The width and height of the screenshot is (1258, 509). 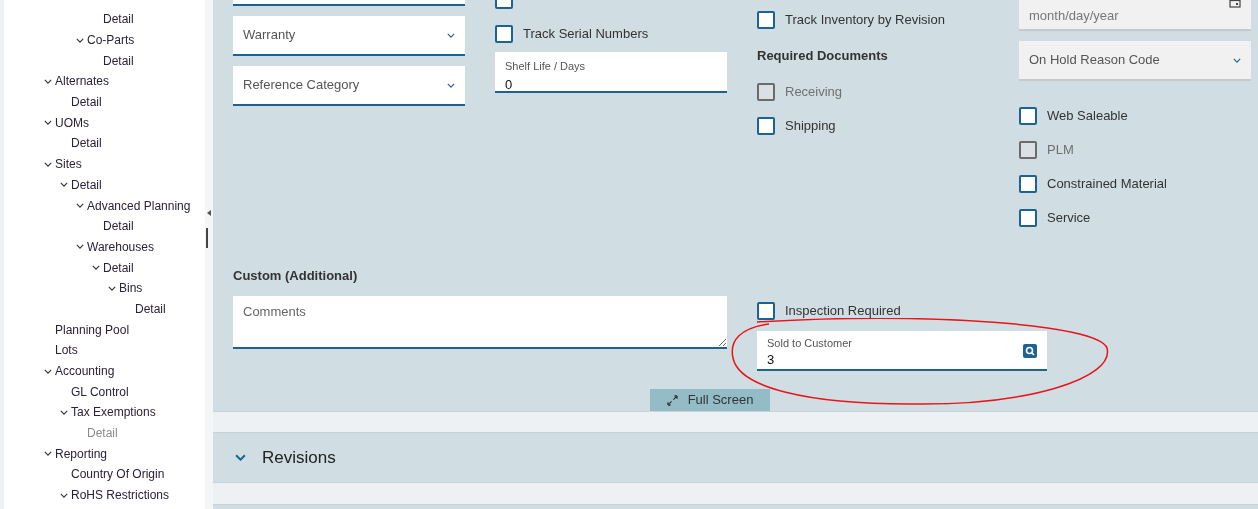 I want to click on tree-item: Planning Pool, so click(x=92, y=329).